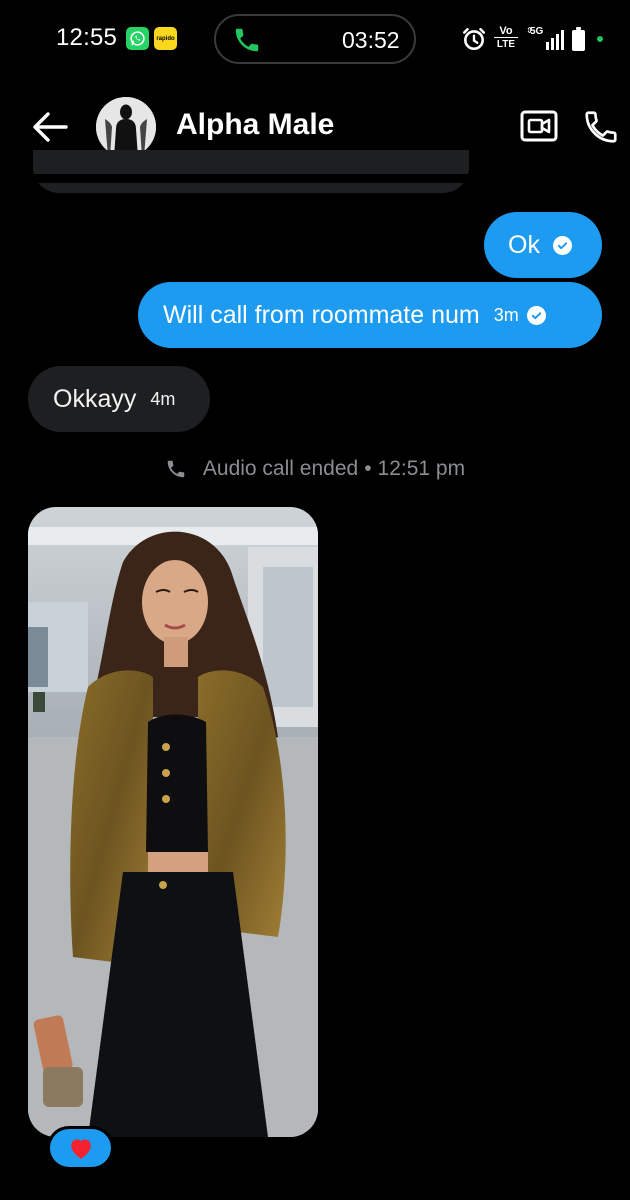  I want to click on 5g-signal-icon: 5G ⇕, so click(545, 39).